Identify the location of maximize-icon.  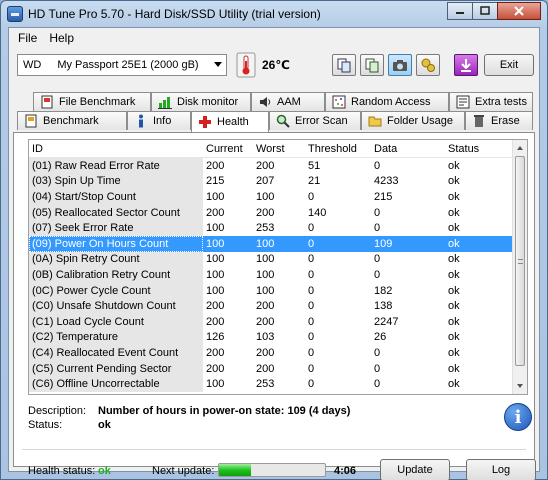
(485, 11).